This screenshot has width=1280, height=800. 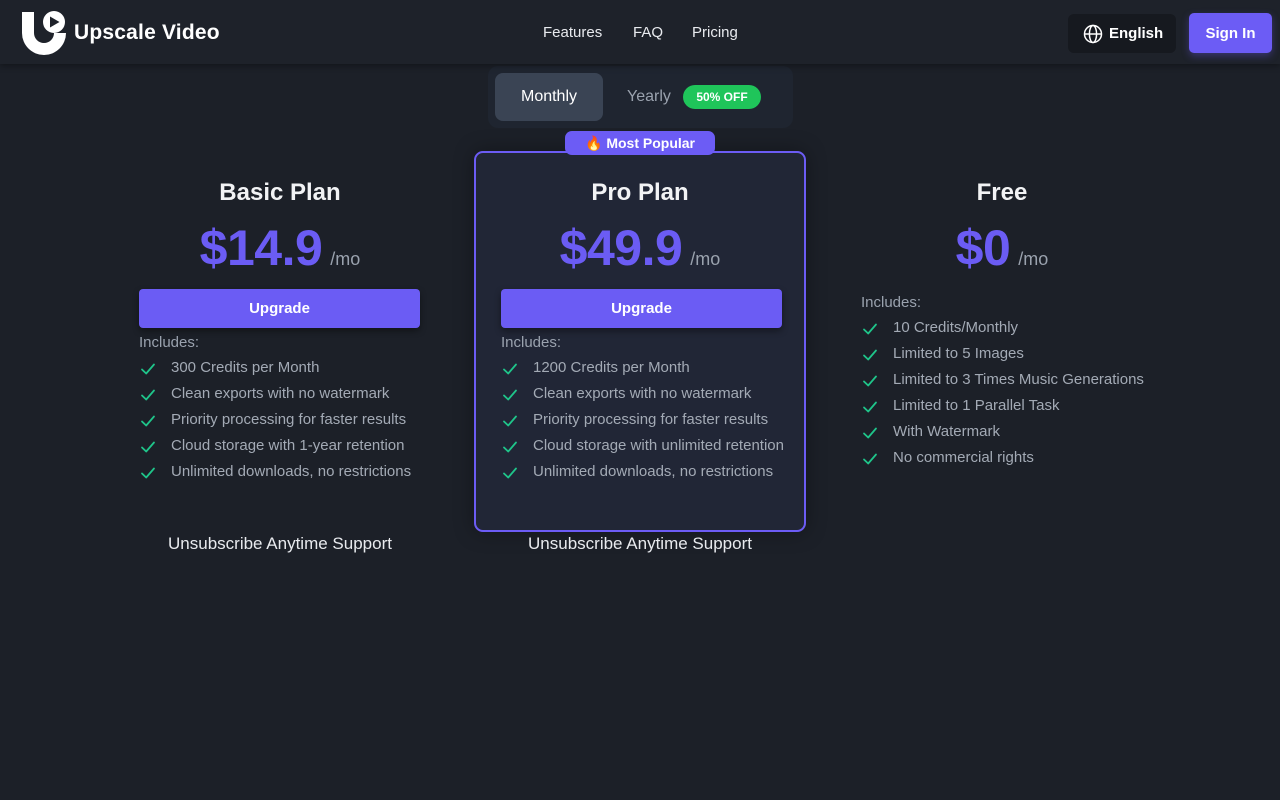 What do you see at coordinates (1002, 431) in the screenshot?
I see `feature-item: With Watermark` at bounding box center [1002, 431].